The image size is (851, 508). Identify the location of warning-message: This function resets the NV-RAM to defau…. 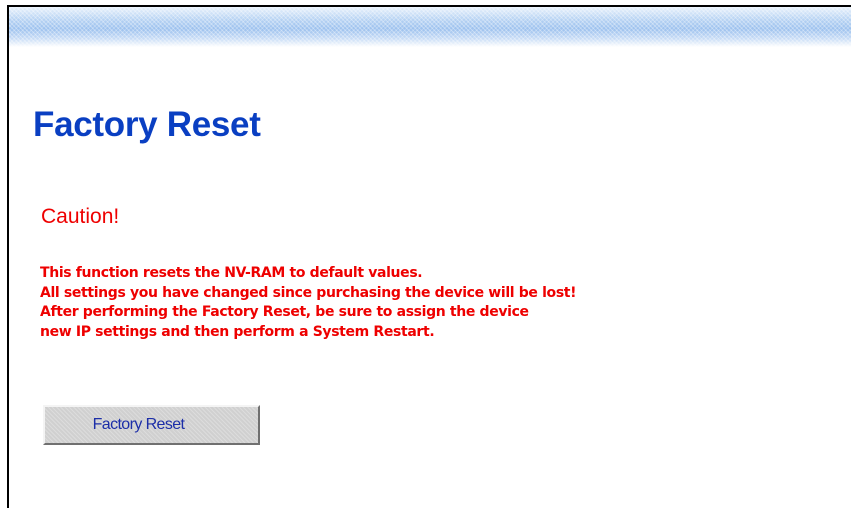
(308, 303).